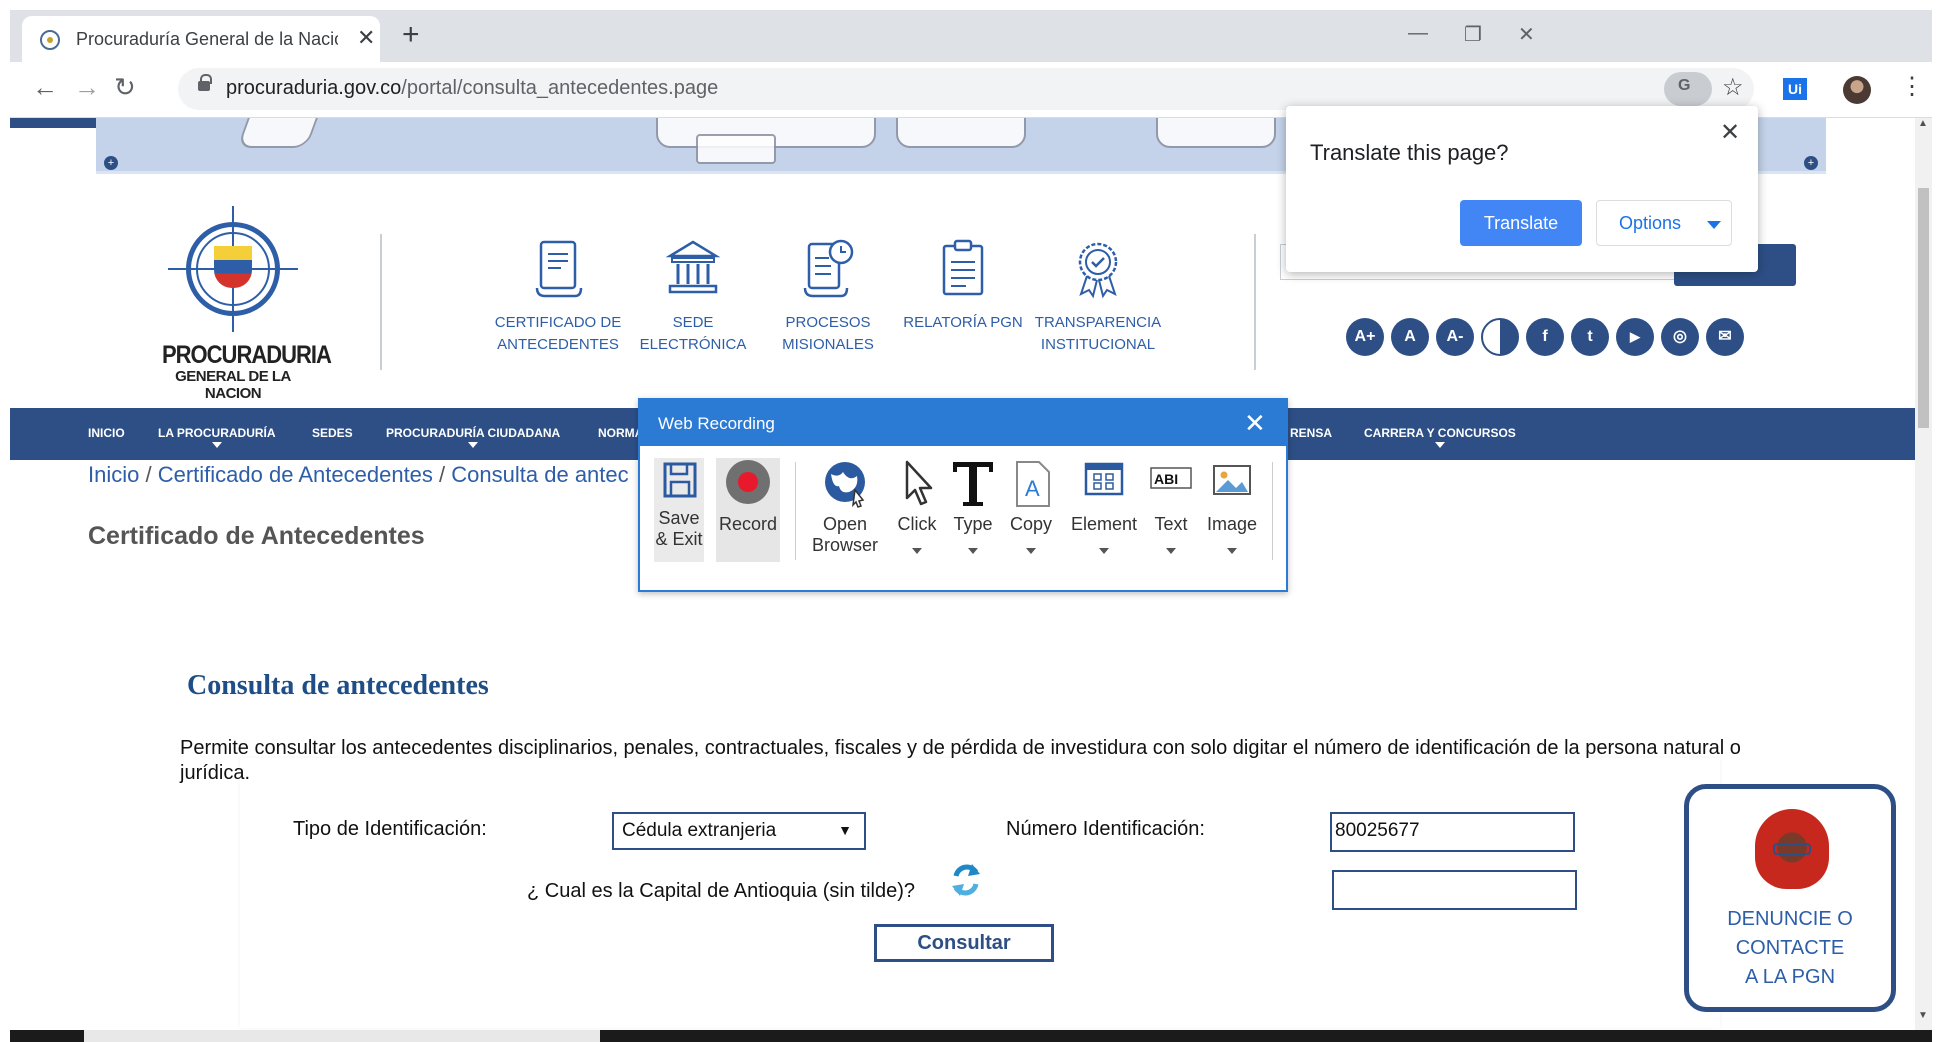 Image resolution: width=1942 pixels, height=1042 pixels. I want to click on nav-item-la-procuraduria: LA PROCURADURÍA, so click(217, 437).